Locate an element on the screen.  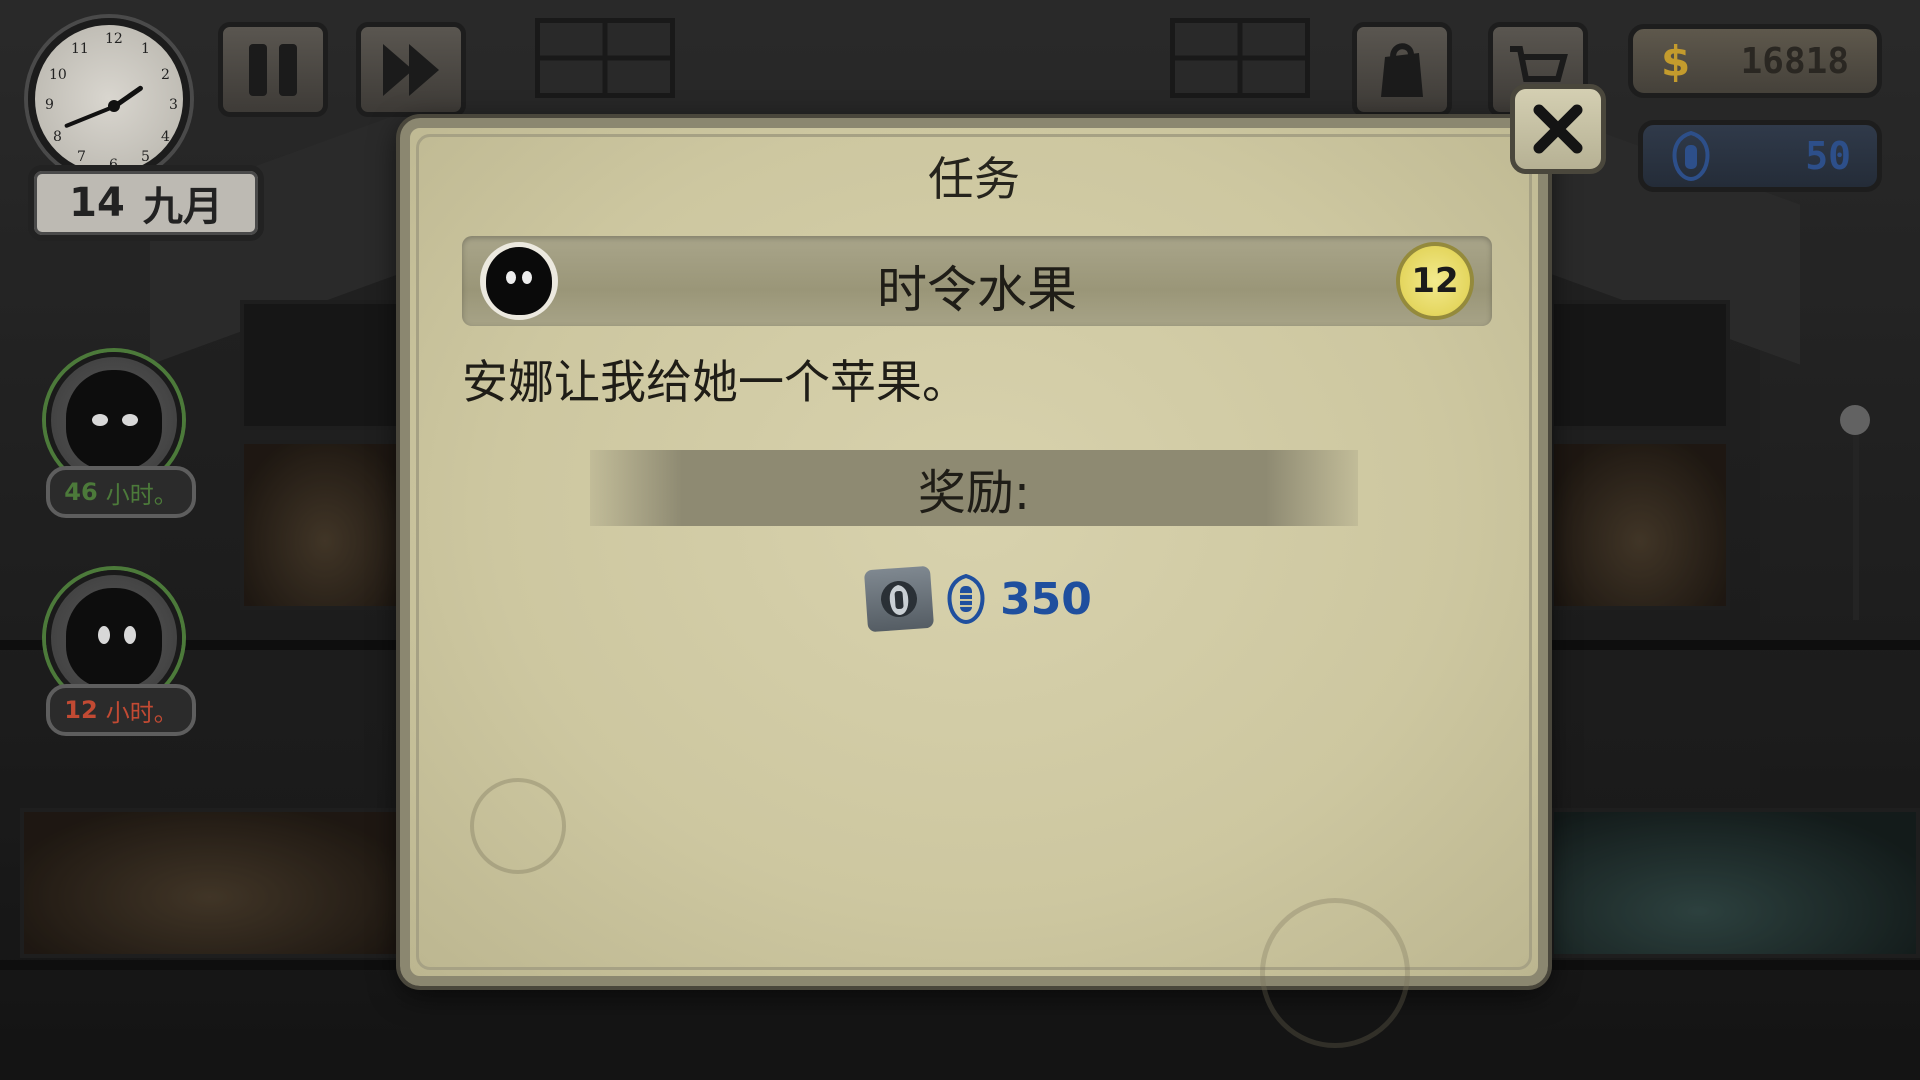
quest-header: 时令水果 12 is located at coordinates (977, 281).